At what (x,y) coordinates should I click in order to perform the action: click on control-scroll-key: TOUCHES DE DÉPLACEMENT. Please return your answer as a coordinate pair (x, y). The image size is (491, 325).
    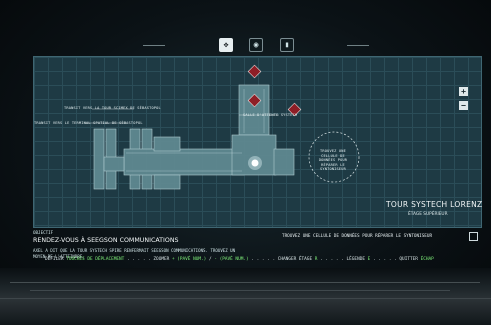
    Looking at the image, I should click on (95, 259).